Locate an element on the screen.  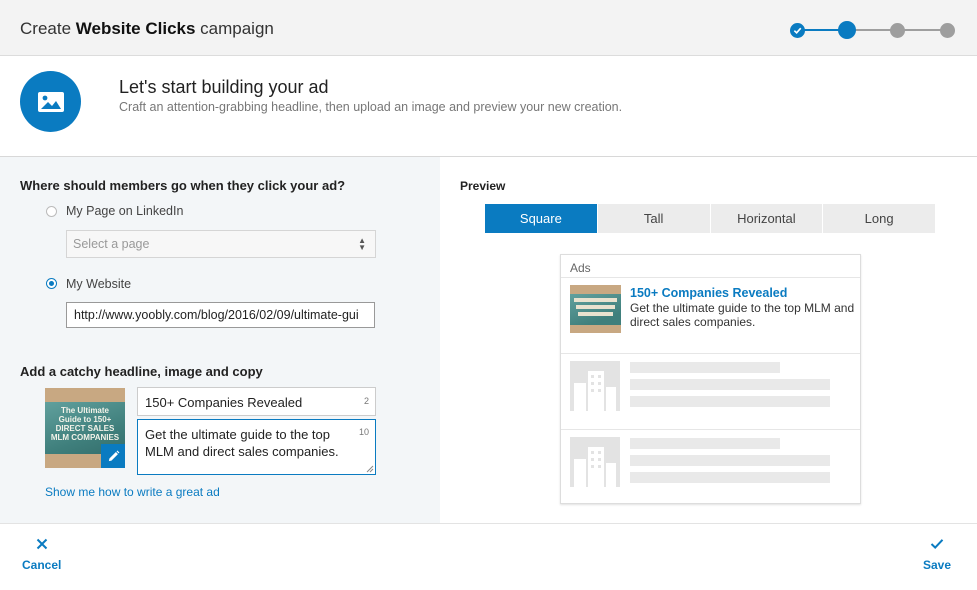
step-2-current is located at coordinates (847, 30).